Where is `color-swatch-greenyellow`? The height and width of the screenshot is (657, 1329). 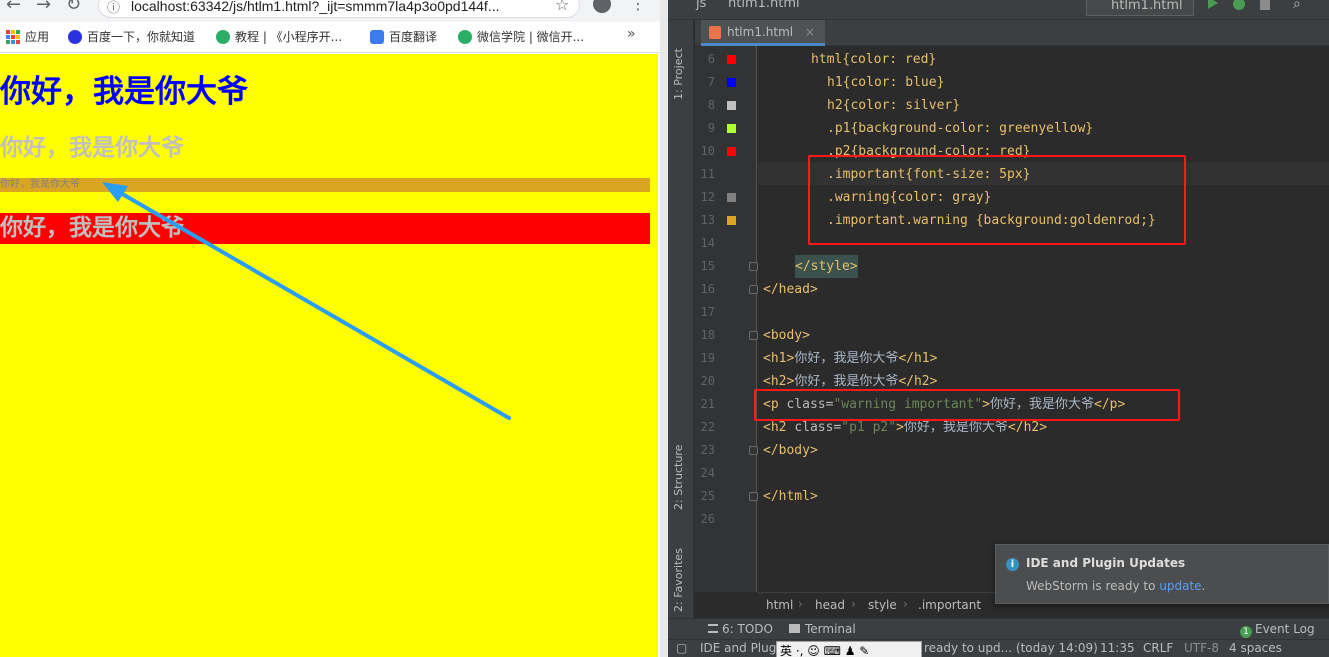 color-swatch-greenyellow is located at coordinates (731, 128).